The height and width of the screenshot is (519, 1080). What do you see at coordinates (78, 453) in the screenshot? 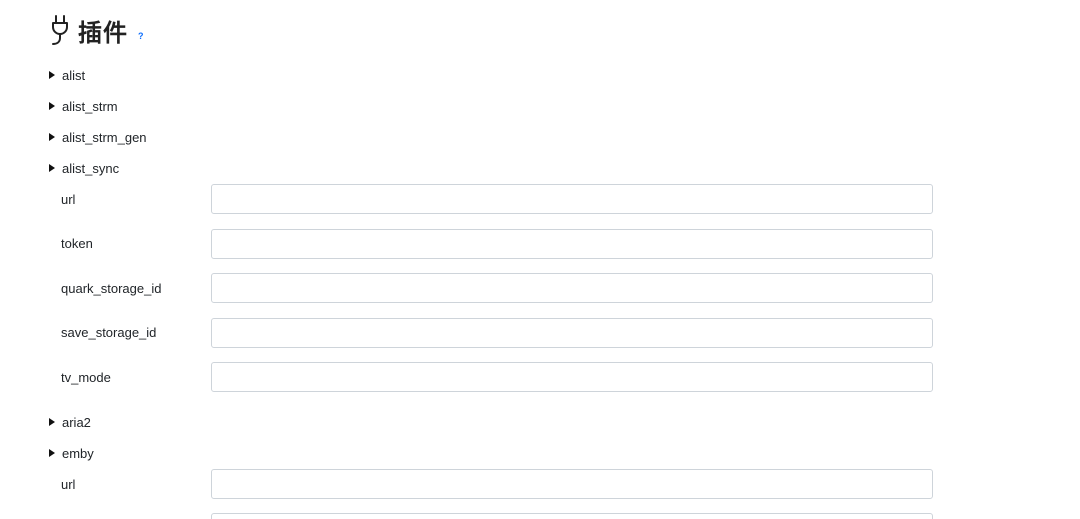
I see `plugin-name: emby` at bounding box center [78, 453].